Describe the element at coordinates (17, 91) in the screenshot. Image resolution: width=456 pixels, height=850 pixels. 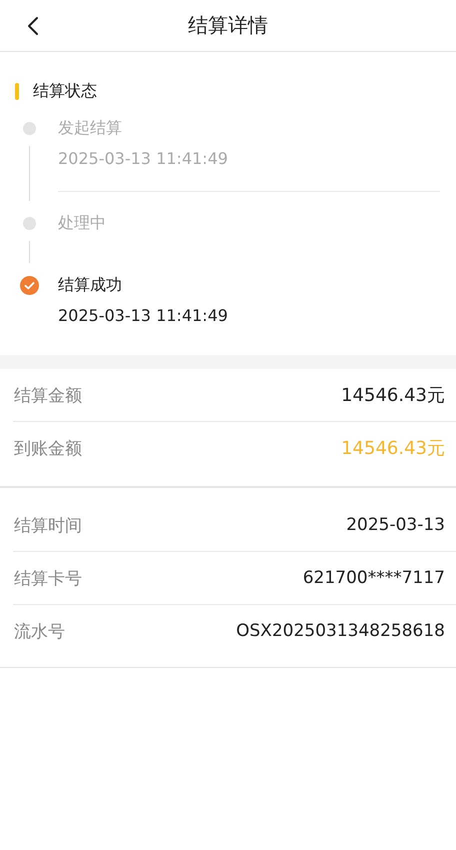
I see `accent-bar` at that location.